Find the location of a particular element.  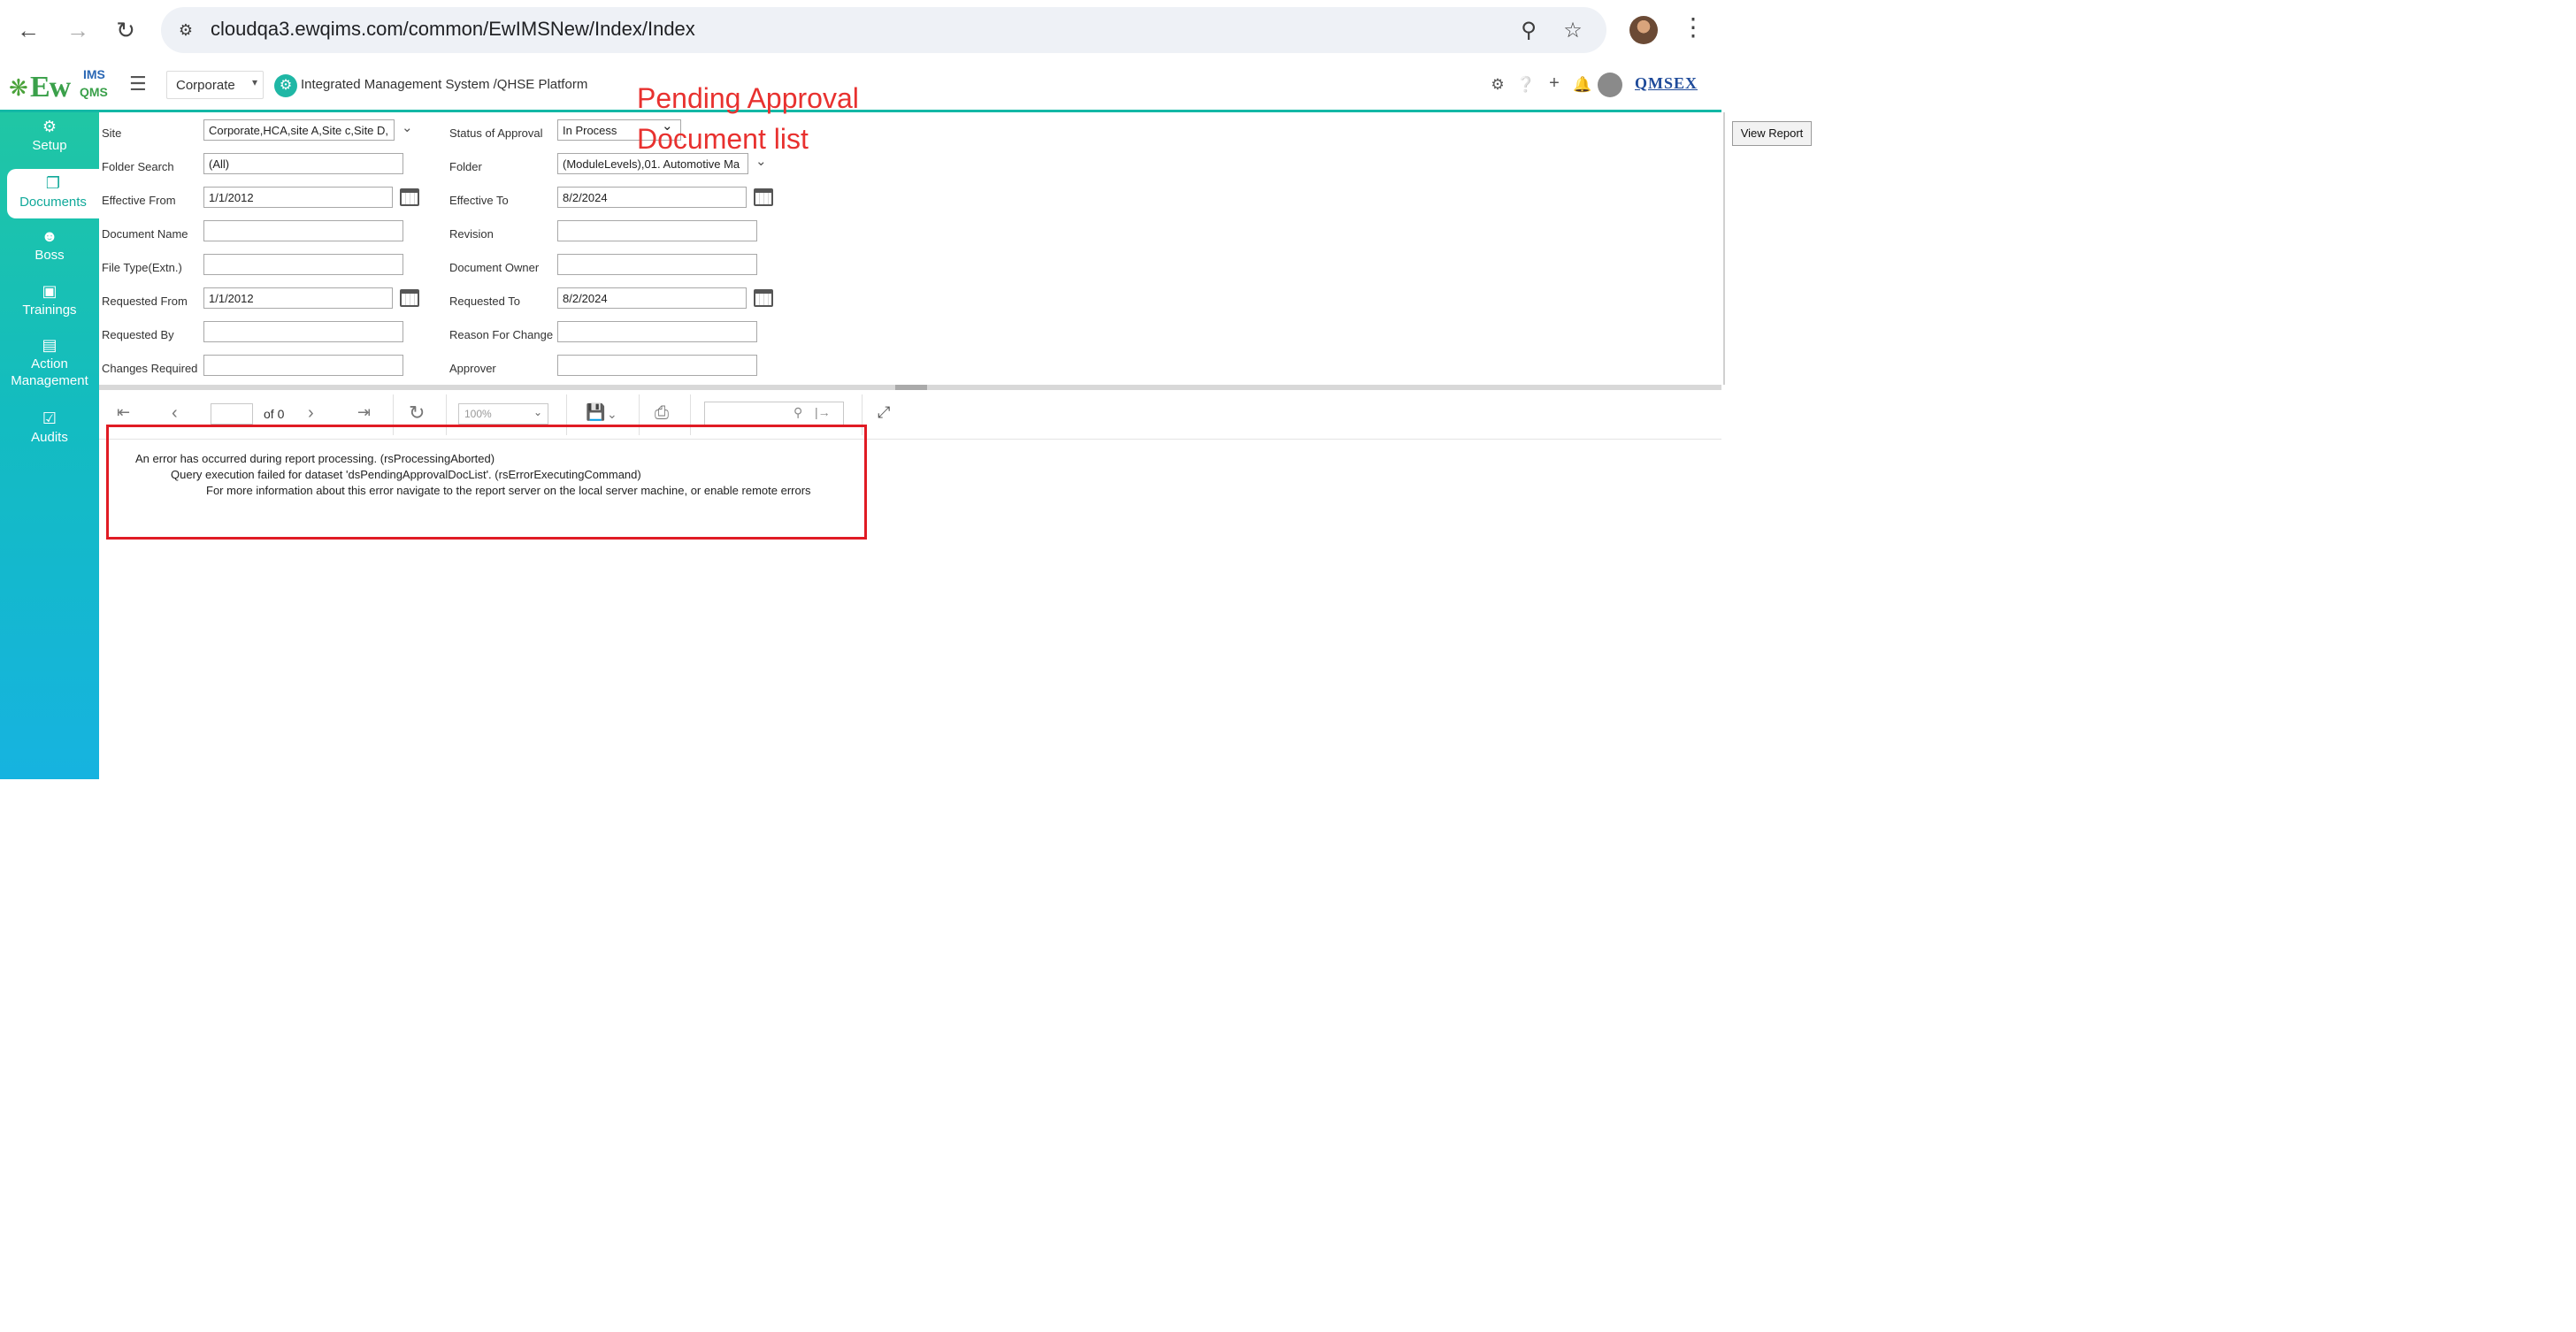

notification-bell-icon: 🔔 is located at coordinates (1582, 86).